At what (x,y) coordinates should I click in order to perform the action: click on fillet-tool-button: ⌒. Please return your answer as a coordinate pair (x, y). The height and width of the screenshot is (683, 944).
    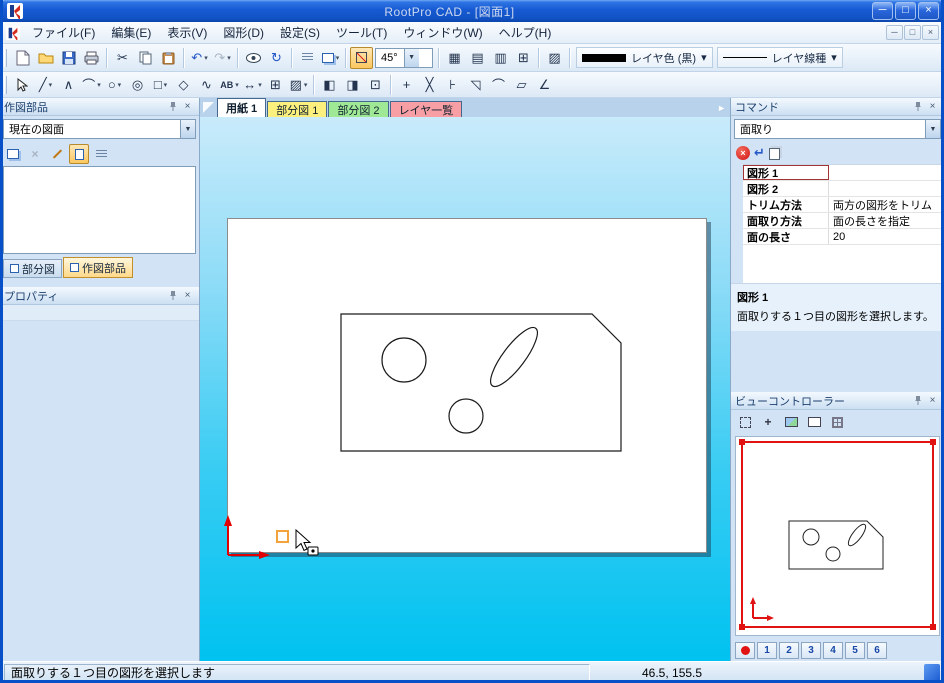
    Looking at the image, I should click on (498, 85).